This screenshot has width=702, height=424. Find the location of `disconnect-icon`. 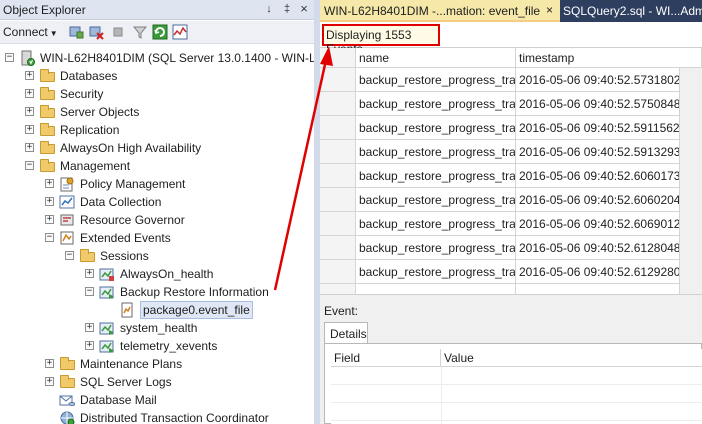

disconnect-icon is located at coordinates (96, 32).